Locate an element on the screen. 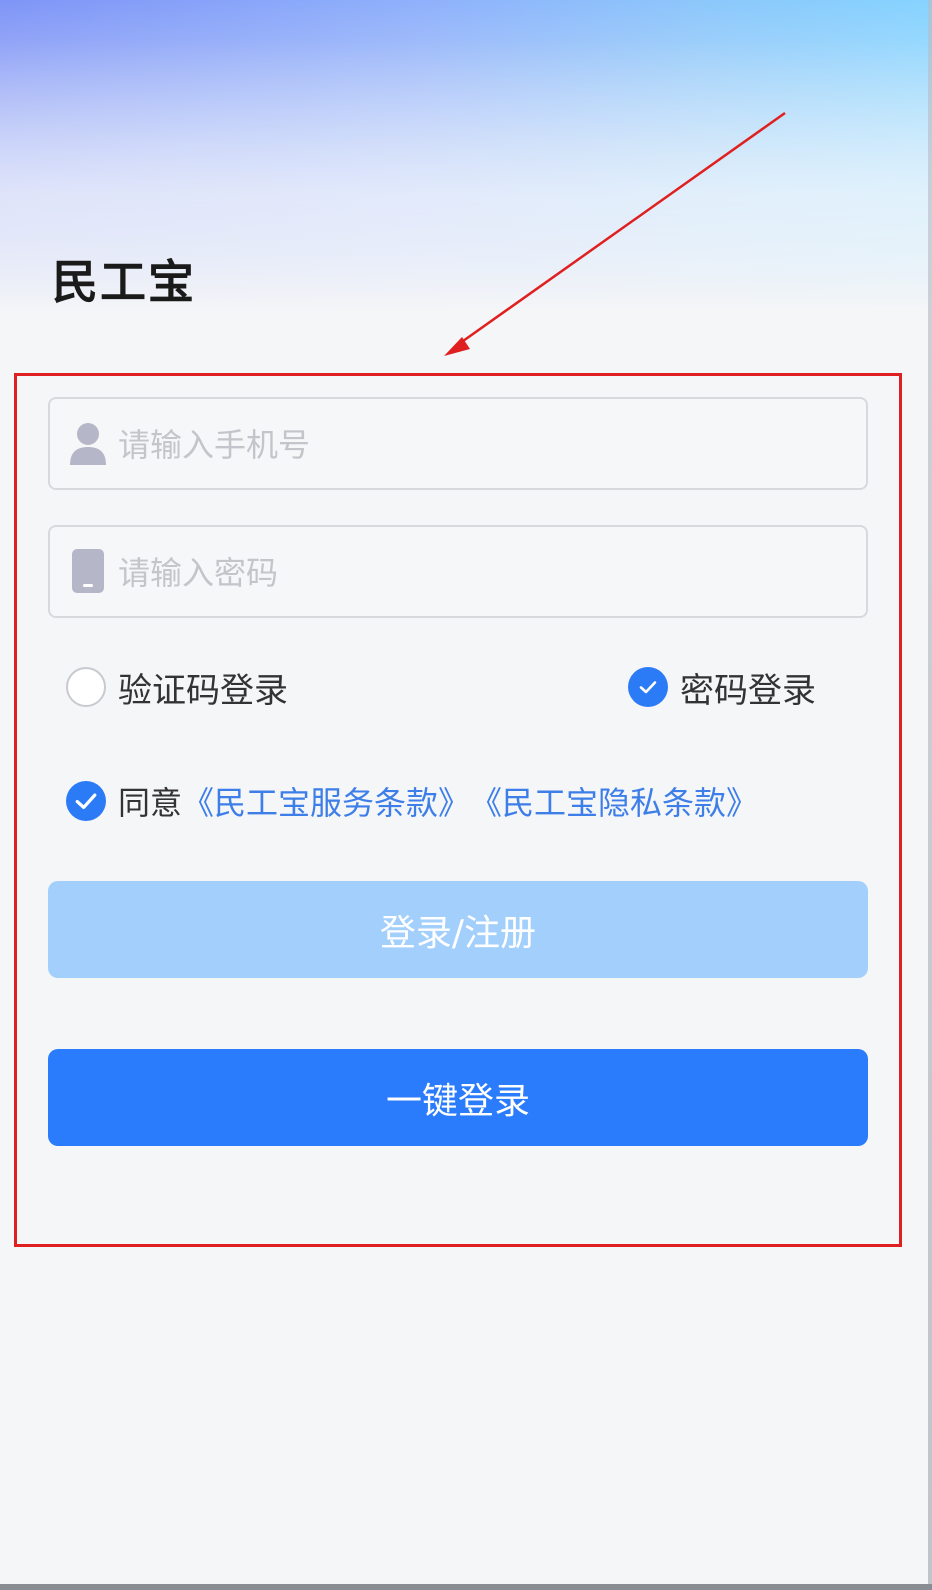 Image resolution: width=932 pixels, height=1590 pixels. app-title: 民工宝 is located at coordinates (124, 282).